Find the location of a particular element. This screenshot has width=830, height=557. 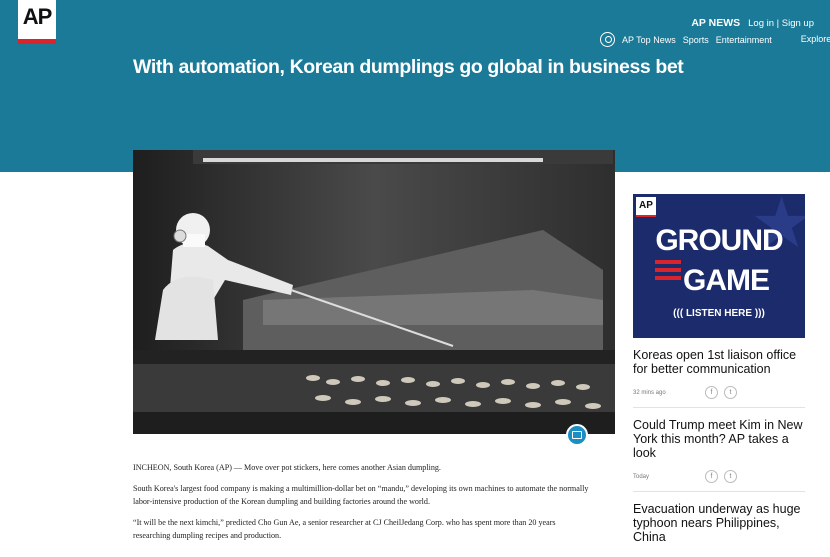

ad-line-1: GROUND is located at coordinates (719, 240).